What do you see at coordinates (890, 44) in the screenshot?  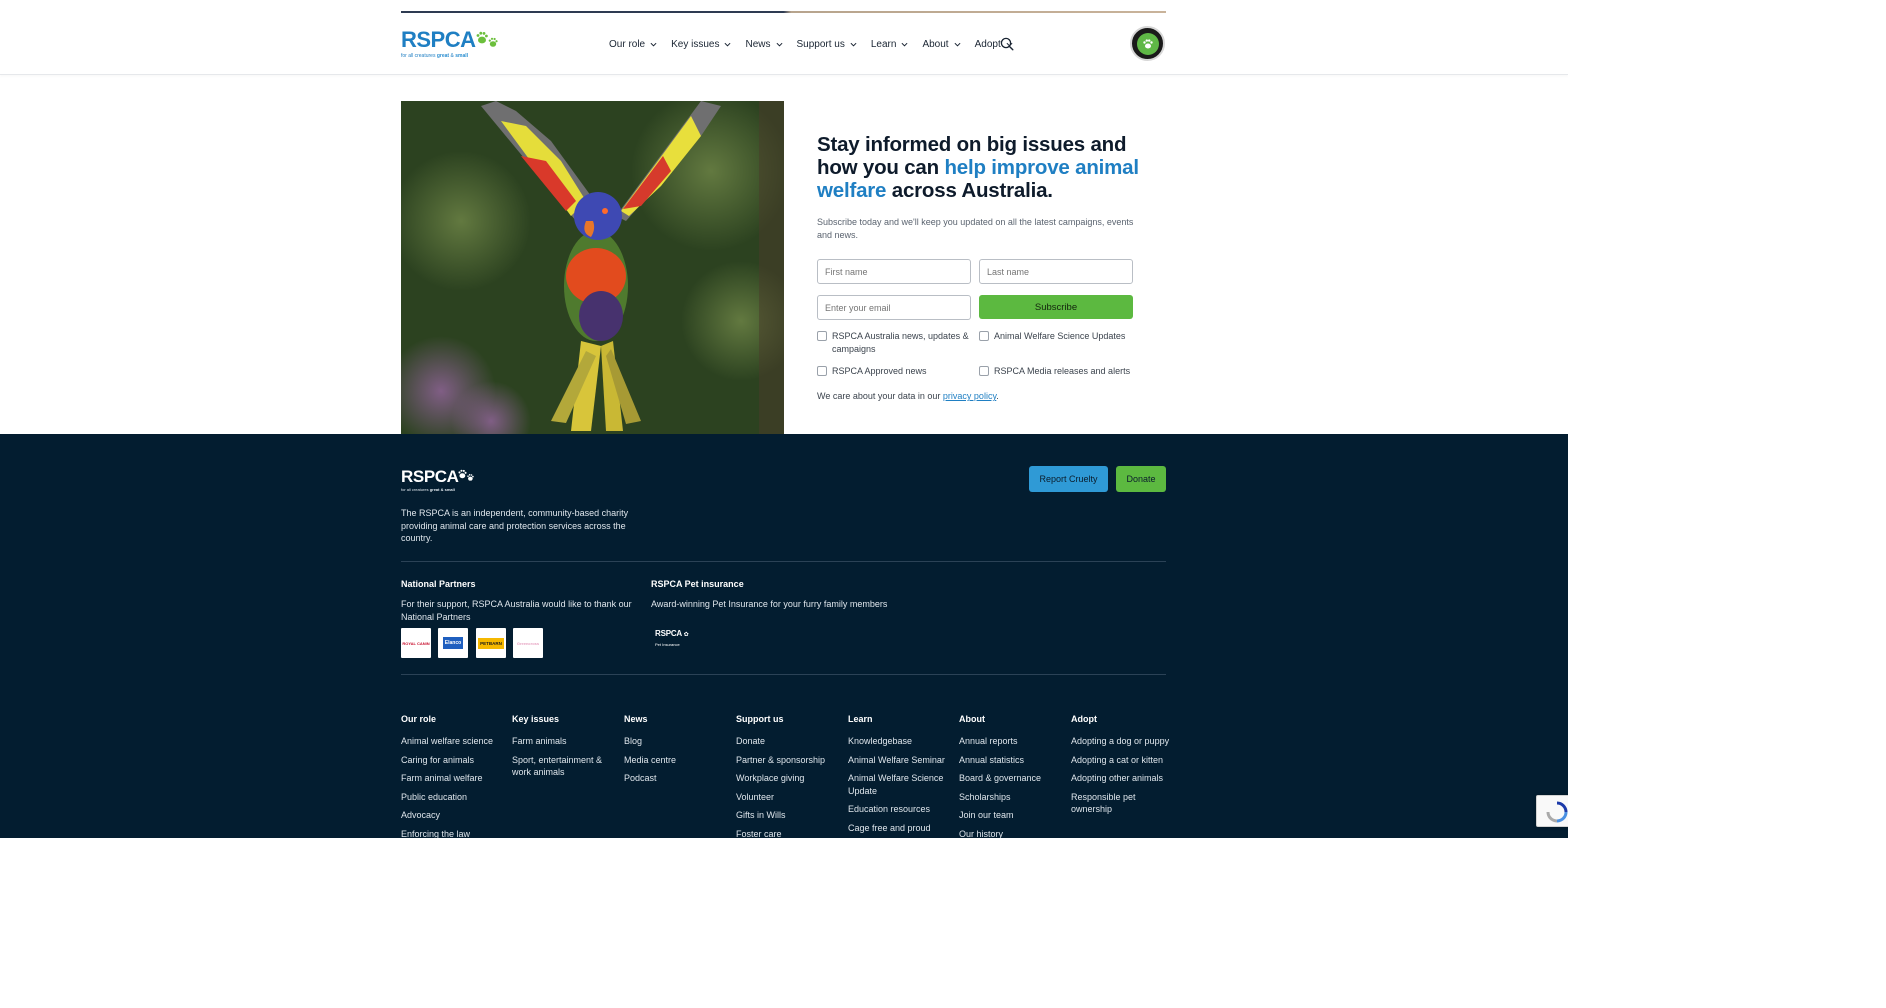 I see `nav-item-learn: Learn` at bounding box center [890, 44].